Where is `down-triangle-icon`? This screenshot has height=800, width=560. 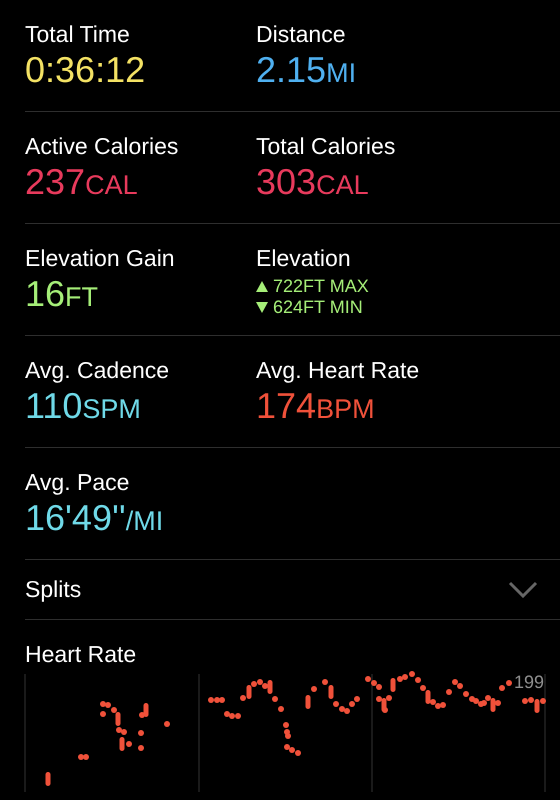 down-triangle-icon is located at coordinates (262, 307).